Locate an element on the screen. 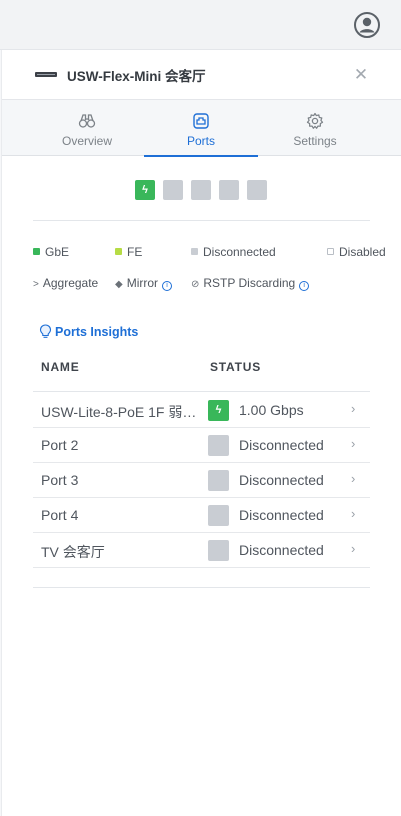  gear-icon is located at coordinates (315, 120).